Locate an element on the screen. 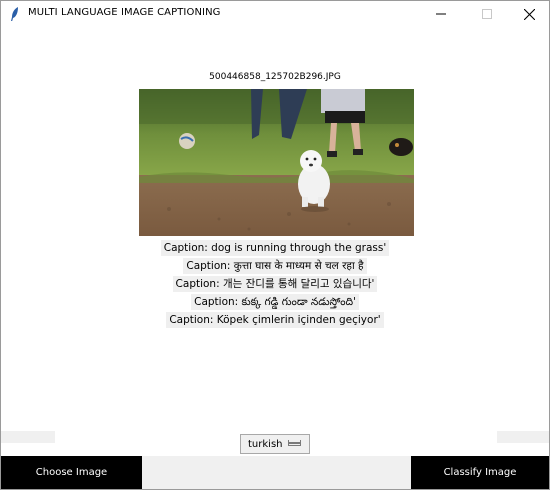 Image resolution: width=550 pixels, height=490 pixels. classify-image-button: Classify Image is located at coordinates (480, 472).